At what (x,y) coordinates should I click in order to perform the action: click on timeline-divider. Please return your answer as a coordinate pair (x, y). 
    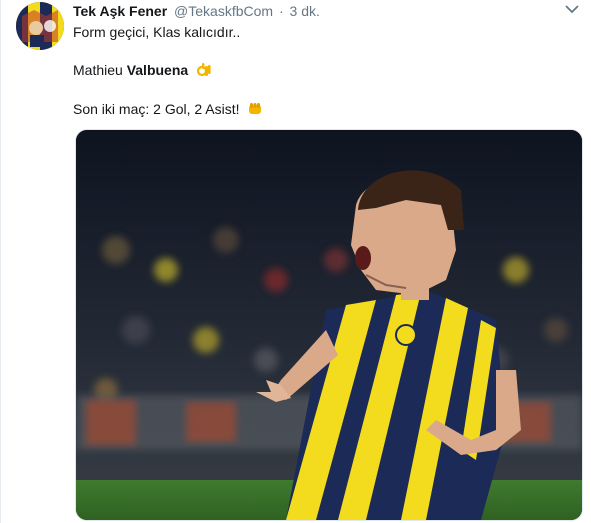
    Looking at the image, I should click on (0, 261).